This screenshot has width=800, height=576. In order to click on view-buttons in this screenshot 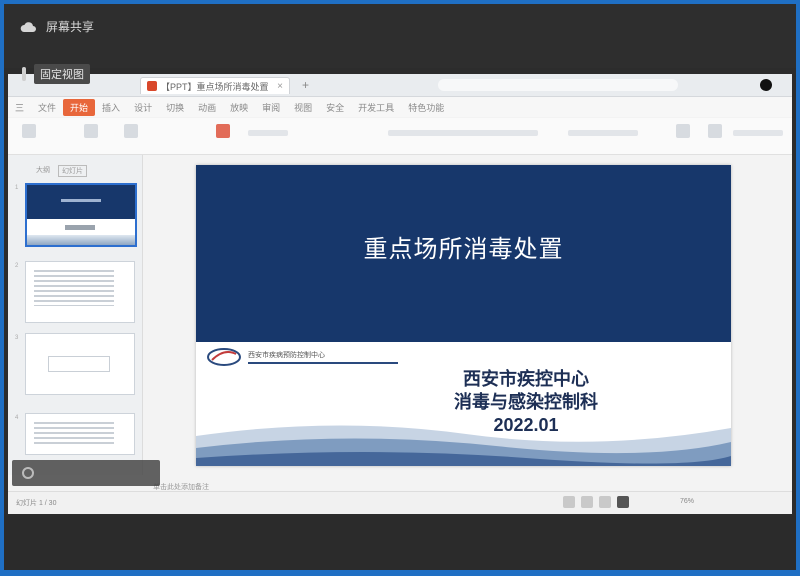, I will do `click(596, 502)`.